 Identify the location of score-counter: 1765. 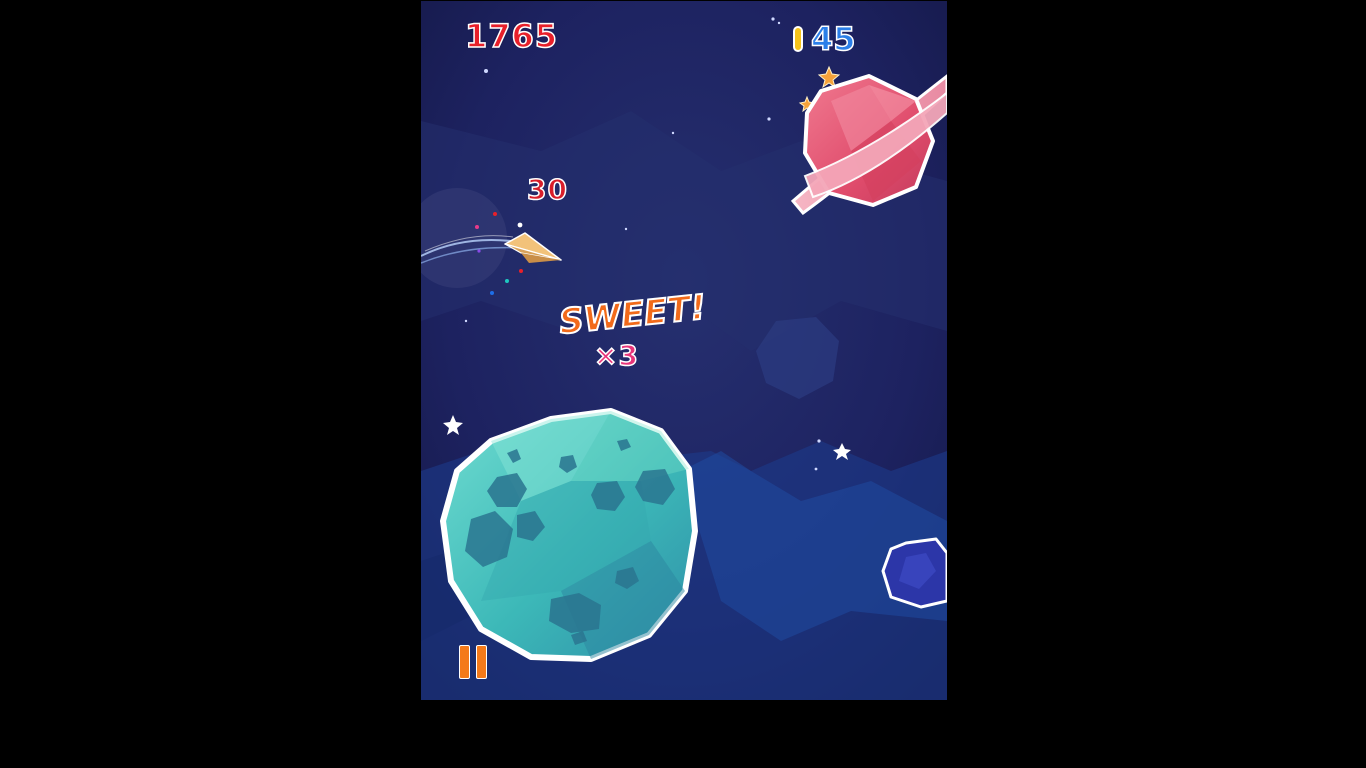
(511, 36).